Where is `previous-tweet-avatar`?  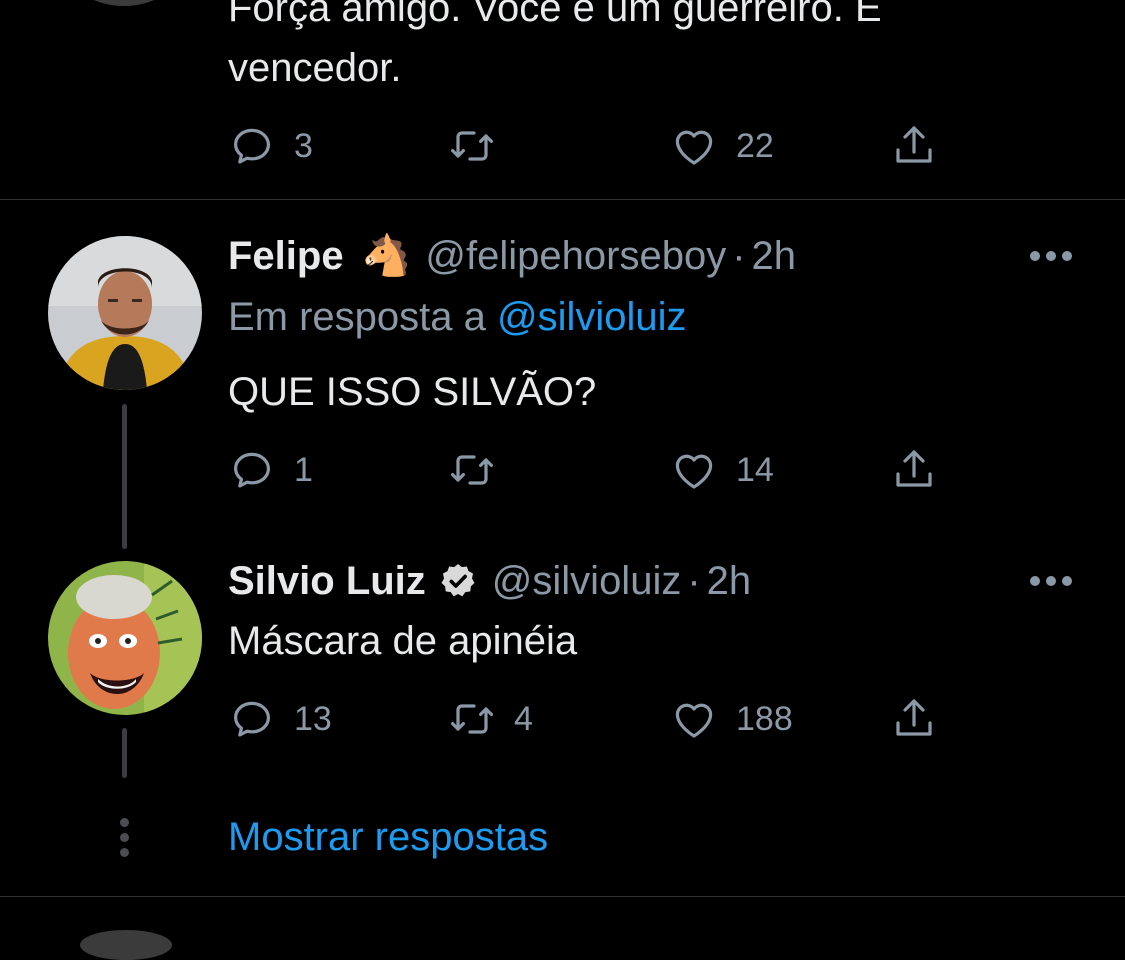 previous-tweet-avatar is located at coordinates (124, 3).